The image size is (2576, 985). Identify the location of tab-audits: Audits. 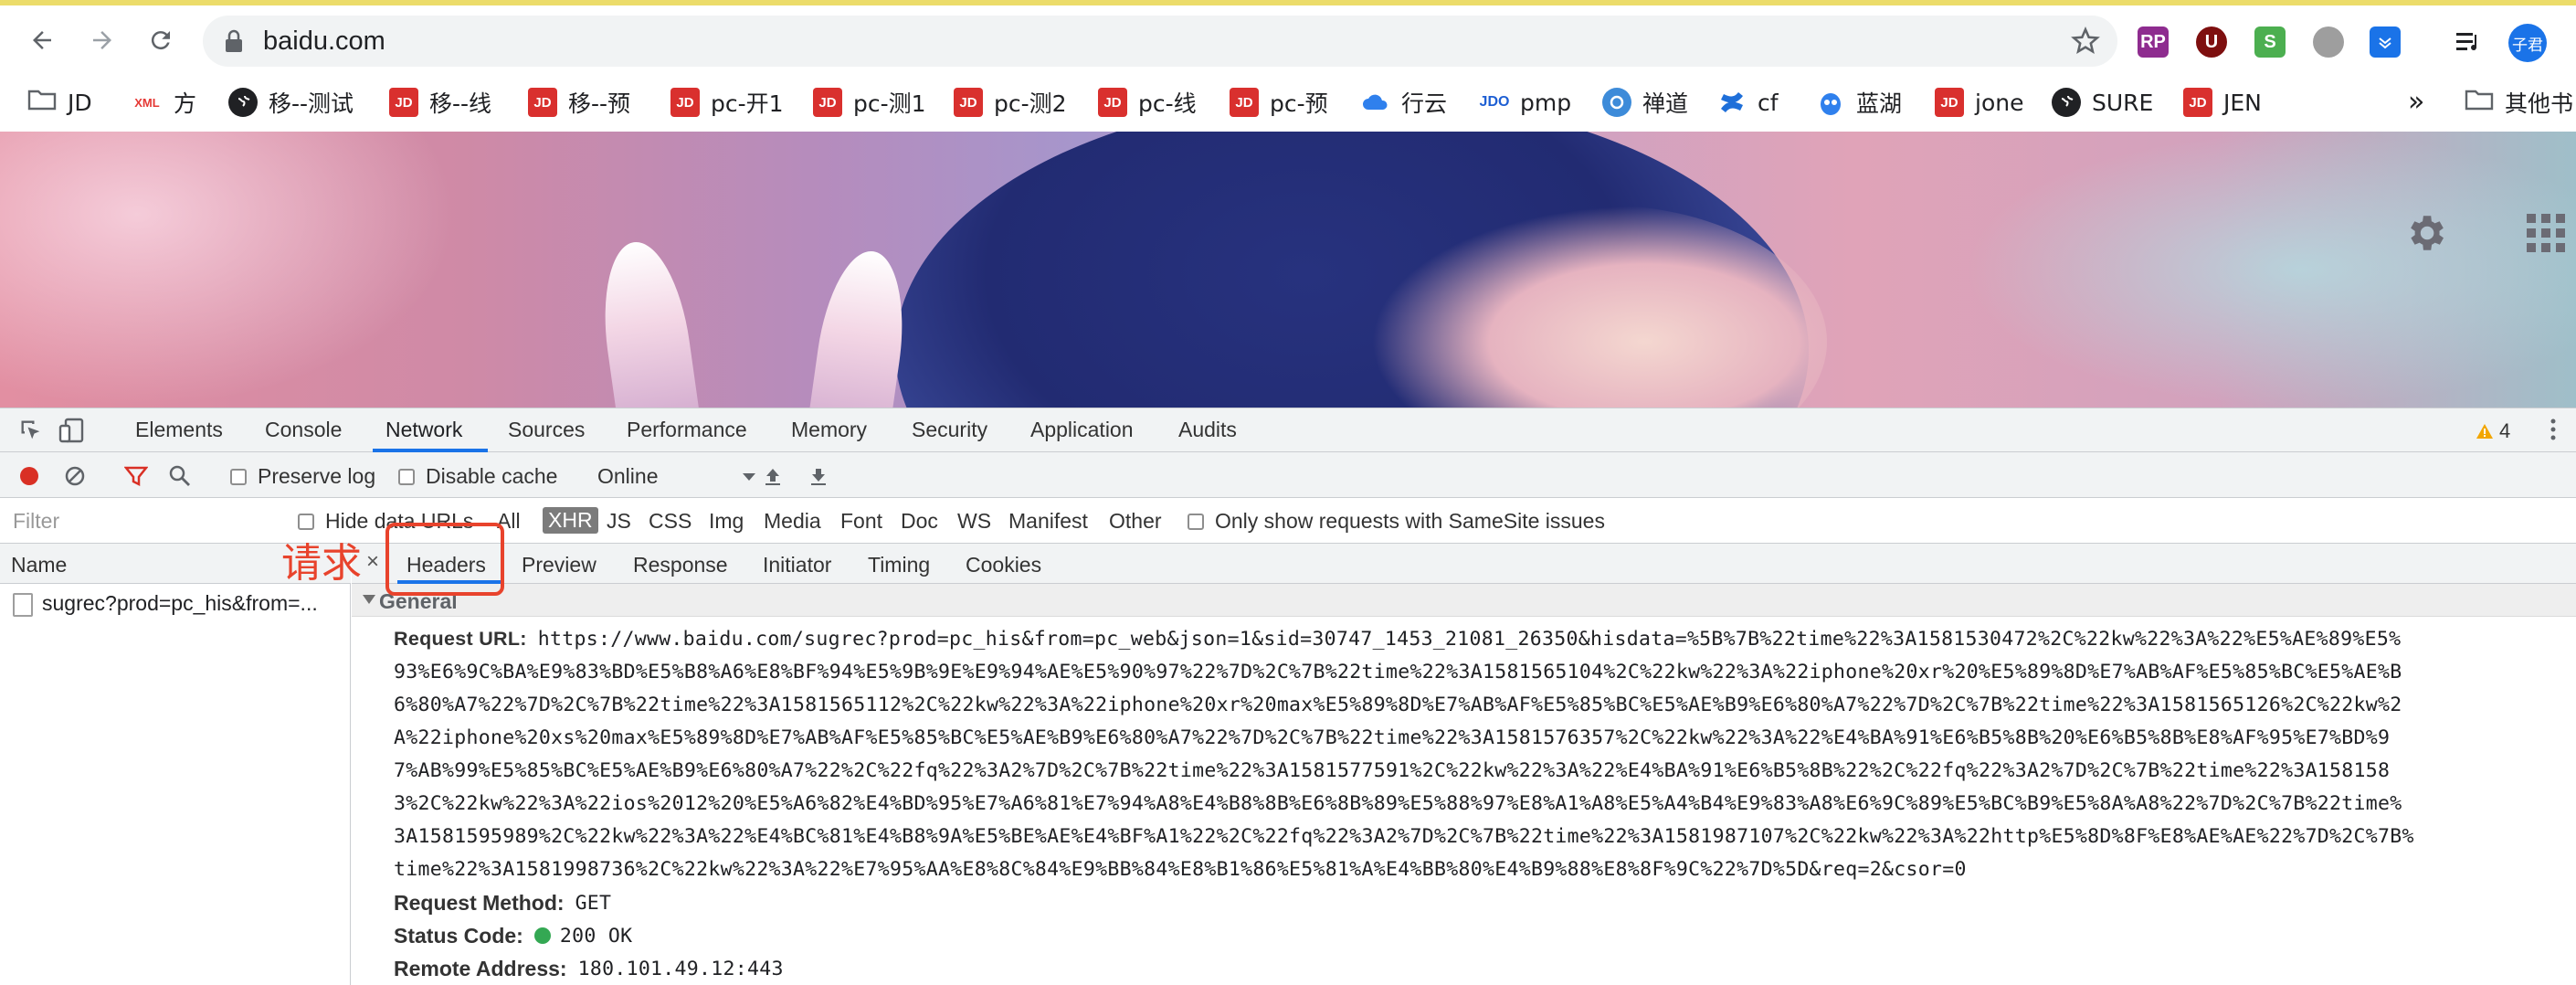
(1207, 430).